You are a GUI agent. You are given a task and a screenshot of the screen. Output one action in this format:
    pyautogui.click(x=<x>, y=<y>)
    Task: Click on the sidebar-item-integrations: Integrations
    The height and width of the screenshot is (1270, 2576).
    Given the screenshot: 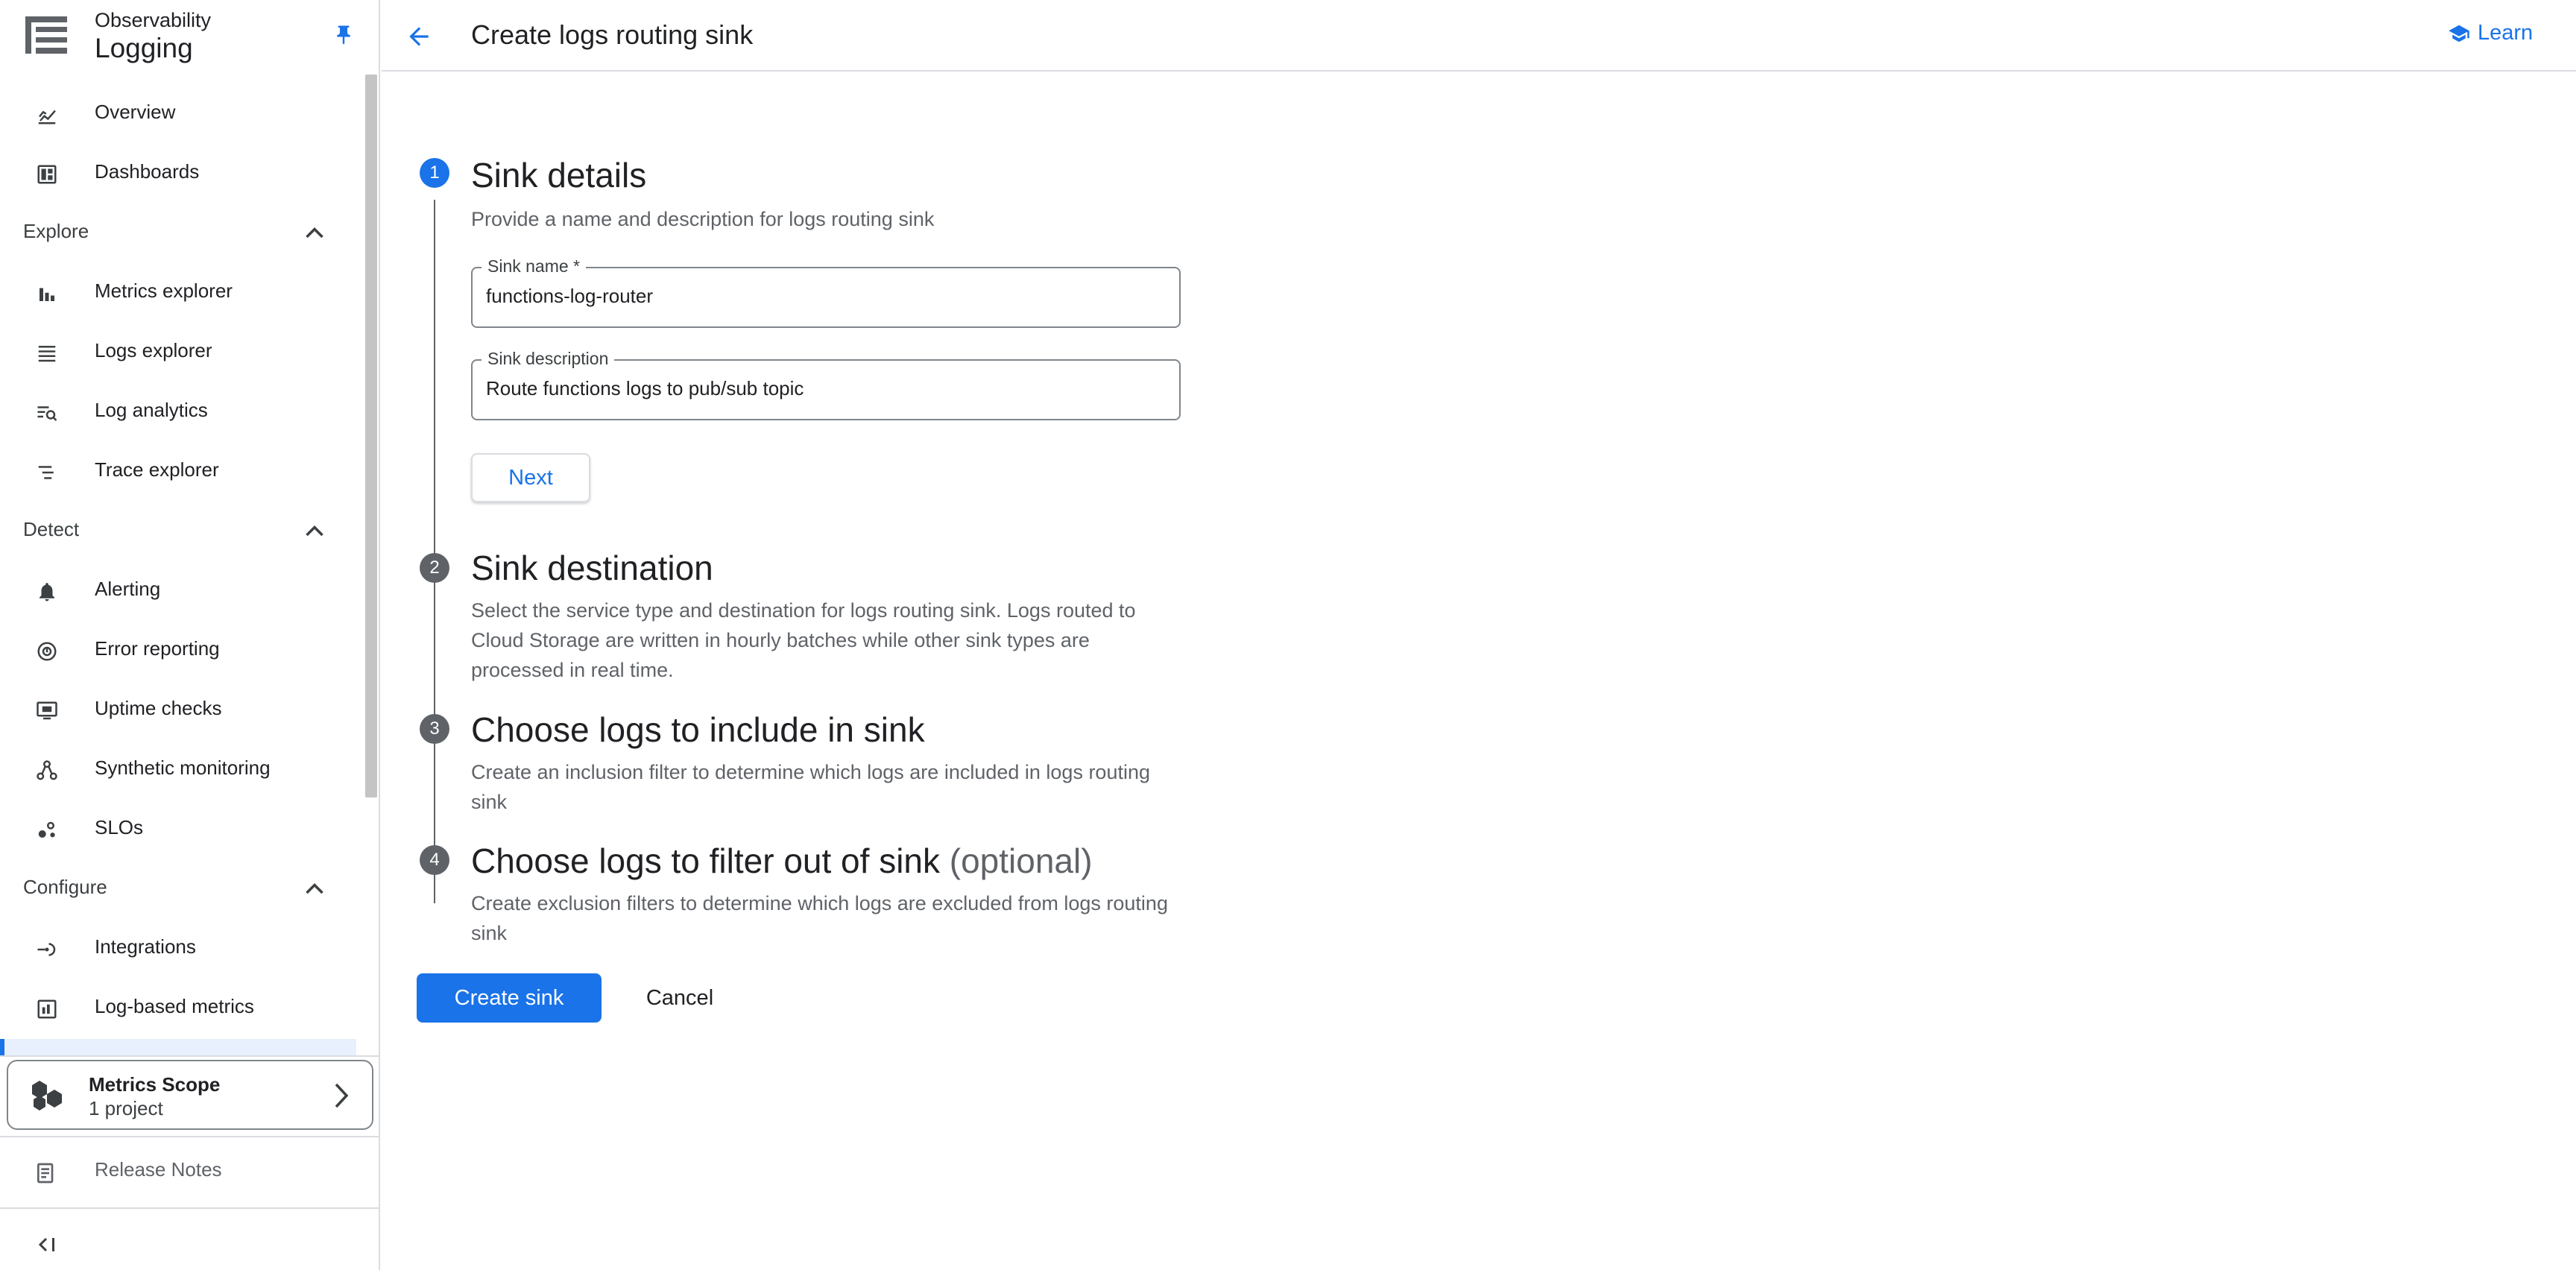 What is the action you would take?
    pyautogui.click(x=179, y=949)
    